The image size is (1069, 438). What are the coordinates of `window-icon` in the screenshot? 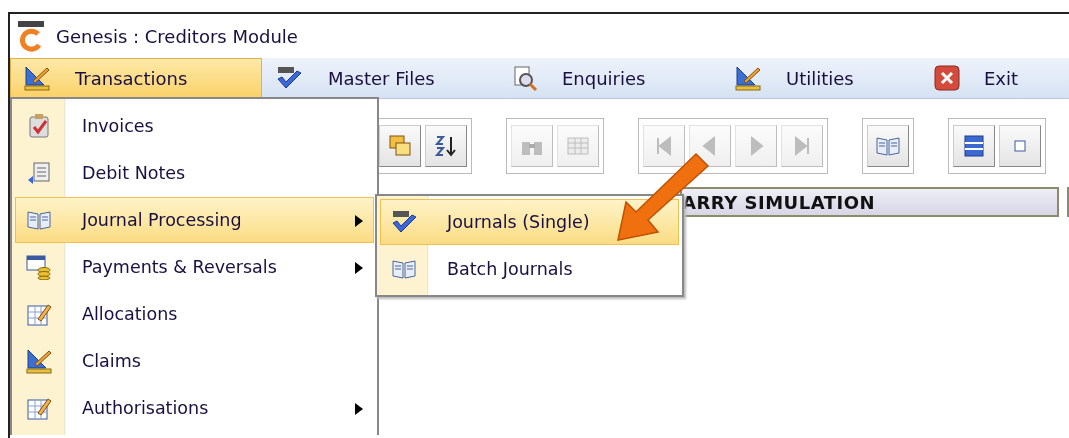 It's located at (1020, 146).